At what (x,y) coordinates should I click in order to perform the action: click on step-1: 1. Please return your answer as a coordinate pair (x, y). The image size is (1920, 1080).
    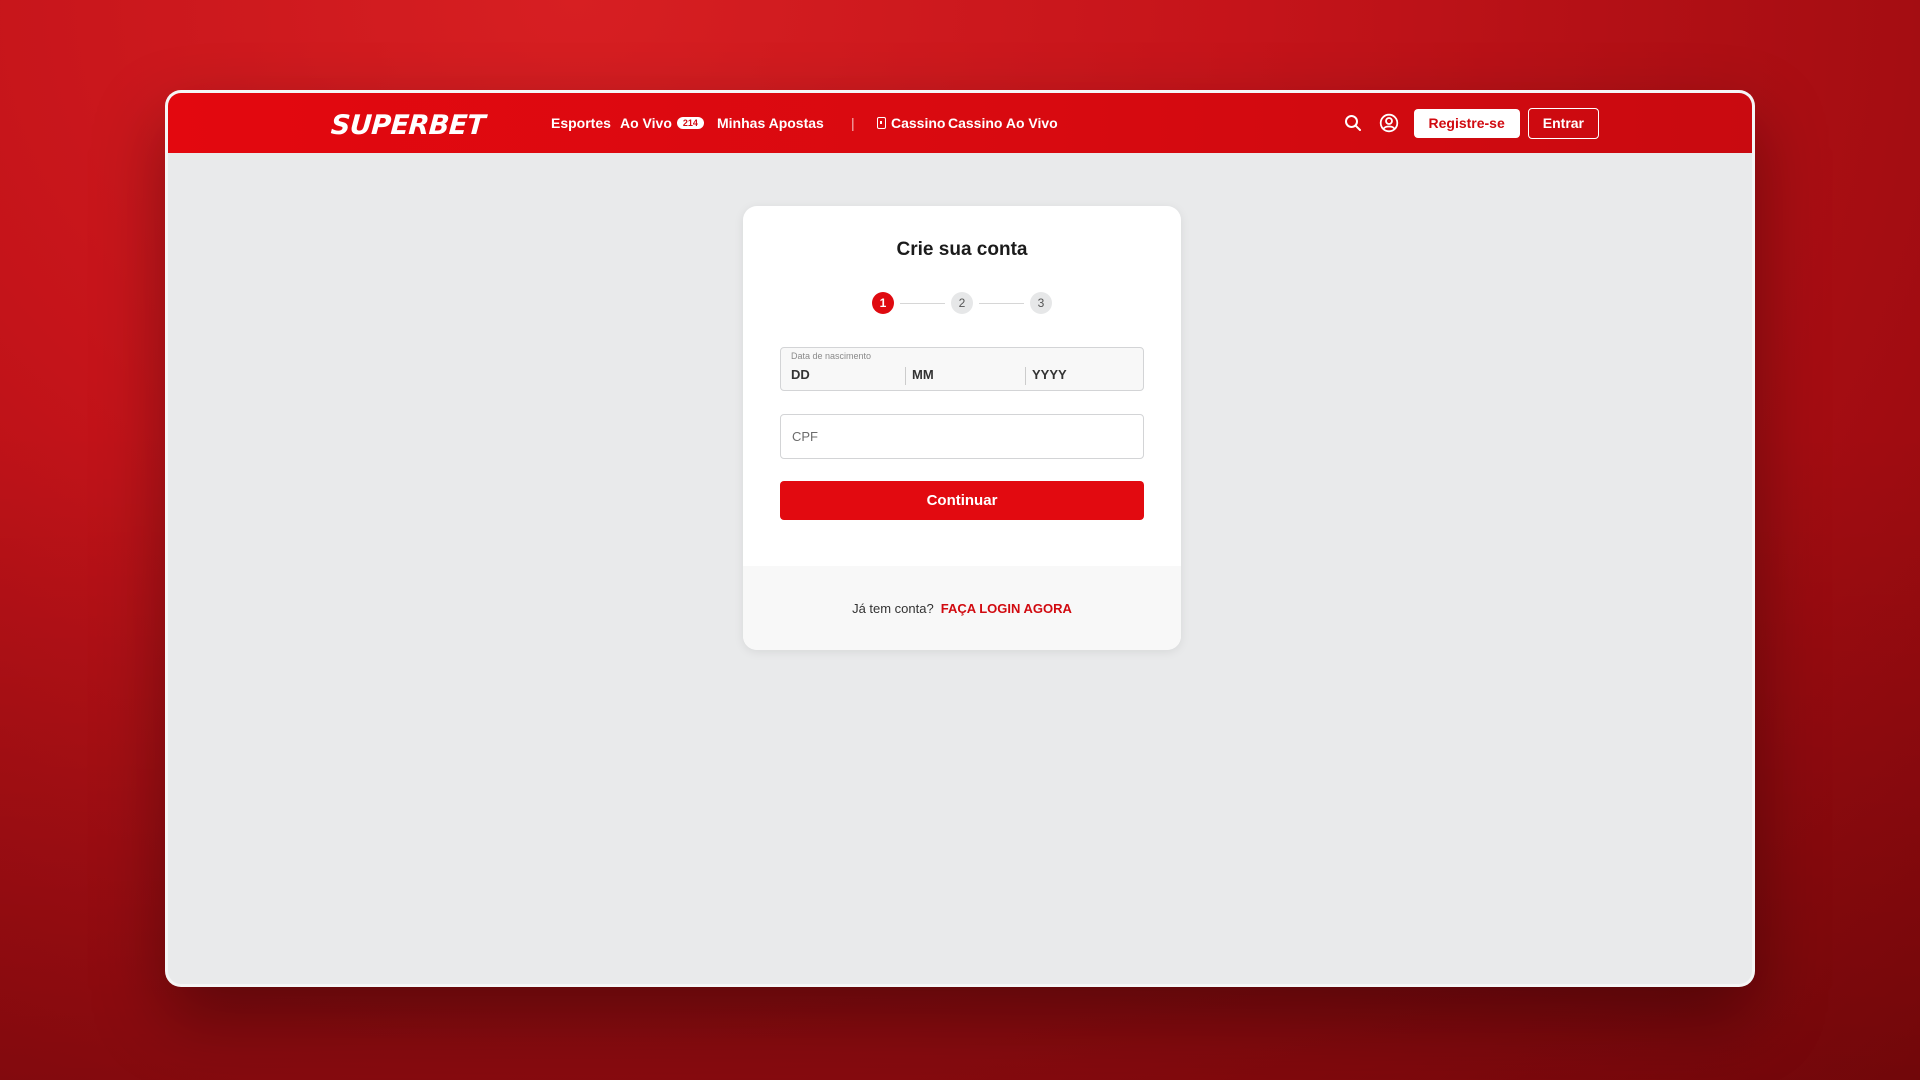
    Looking at the image, I should click on (883, 303).